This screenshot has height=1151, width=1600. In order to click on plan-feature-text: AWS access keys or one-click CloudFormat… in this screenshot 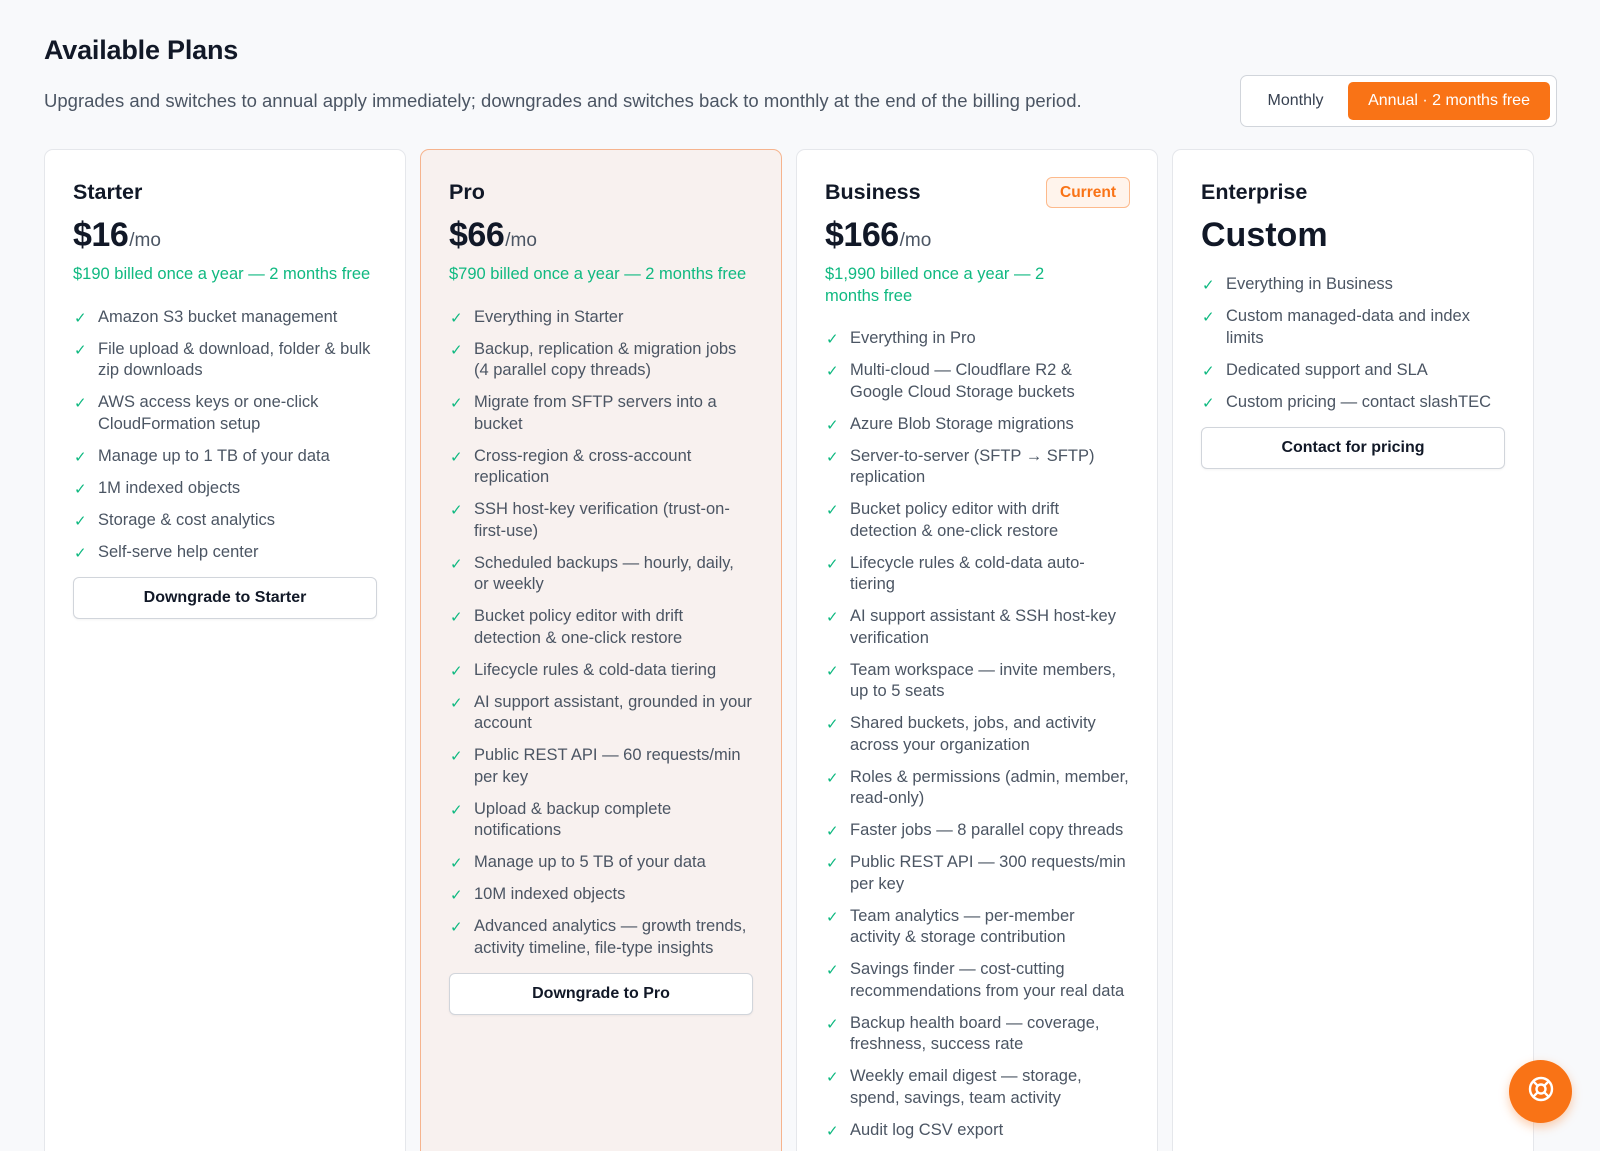, I will do `click(208, 413)`.